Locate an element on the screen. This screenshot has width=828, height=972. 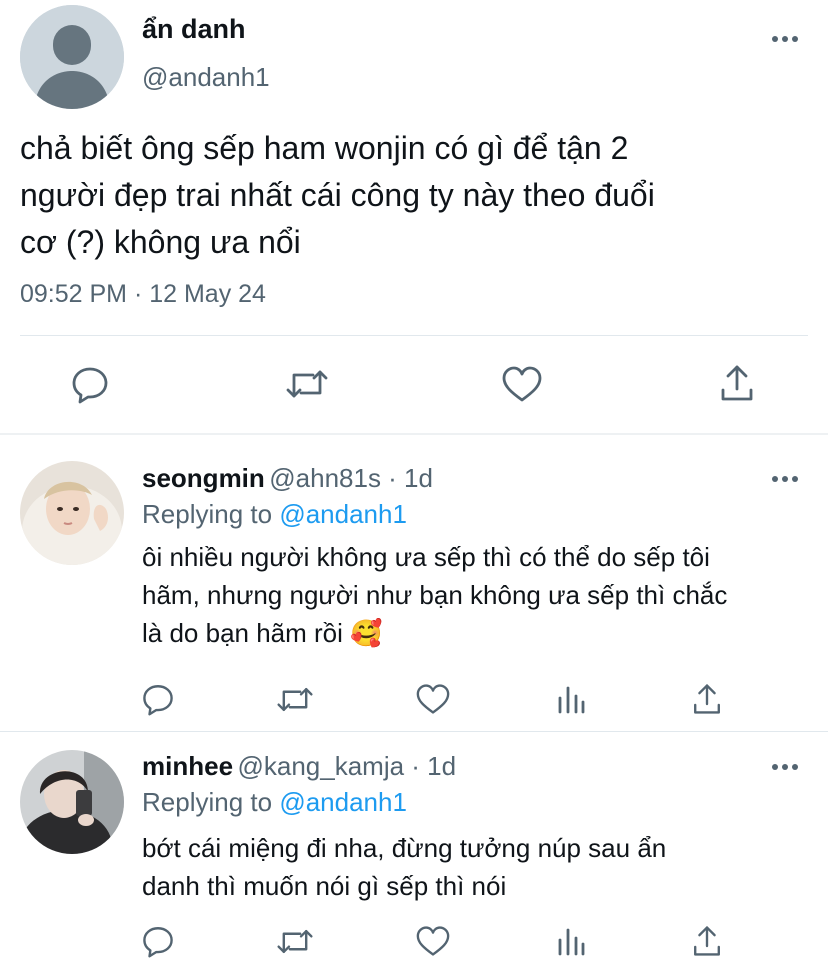
tweet-timestamp: 09:52 PM · 12 May 24 is located at coordinates (143, 294).